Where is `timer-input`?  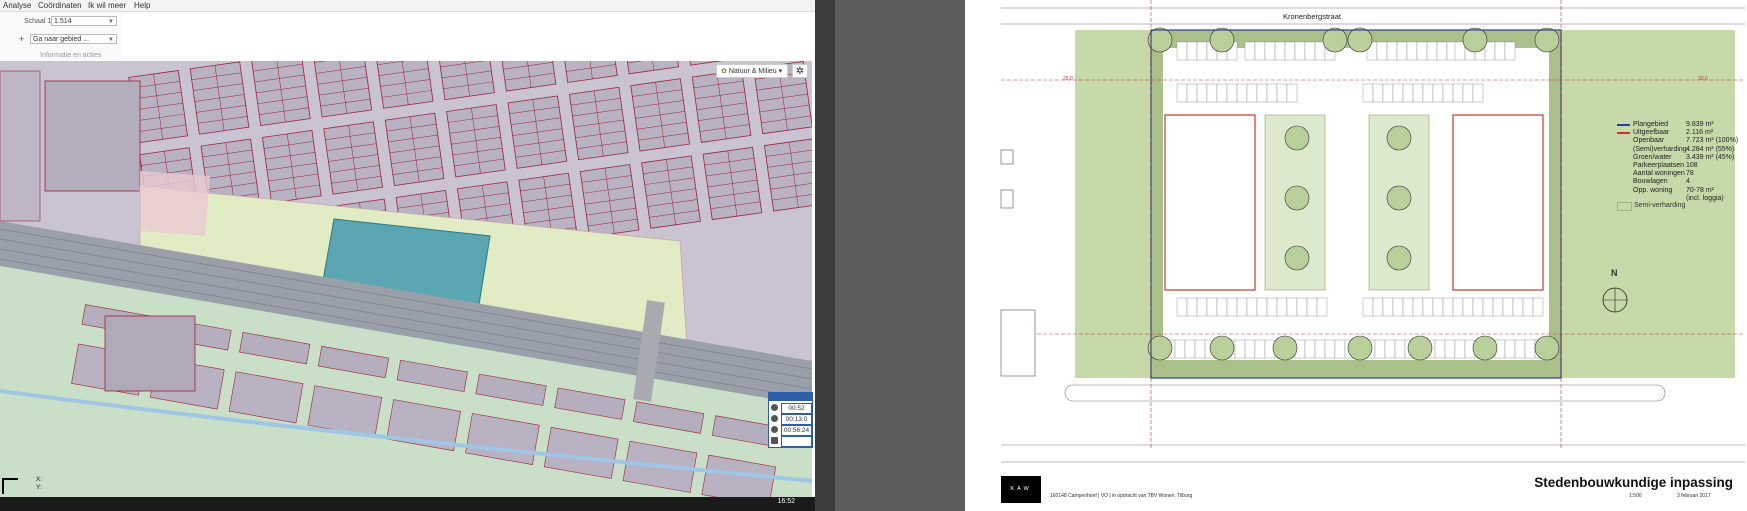 timer-input is located at coordinates (796, 441).